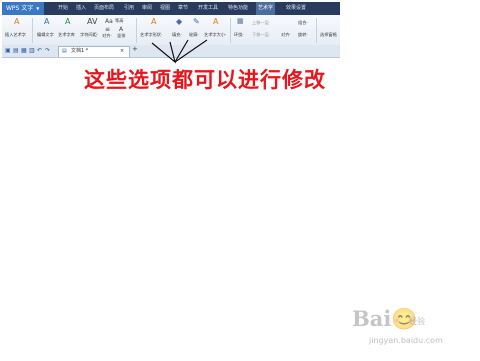 This screenshot has height=361, width=480. Describe the element at coordinates (417, 321) in the screenshot. I see `watermark-sub: 经验` at that location.